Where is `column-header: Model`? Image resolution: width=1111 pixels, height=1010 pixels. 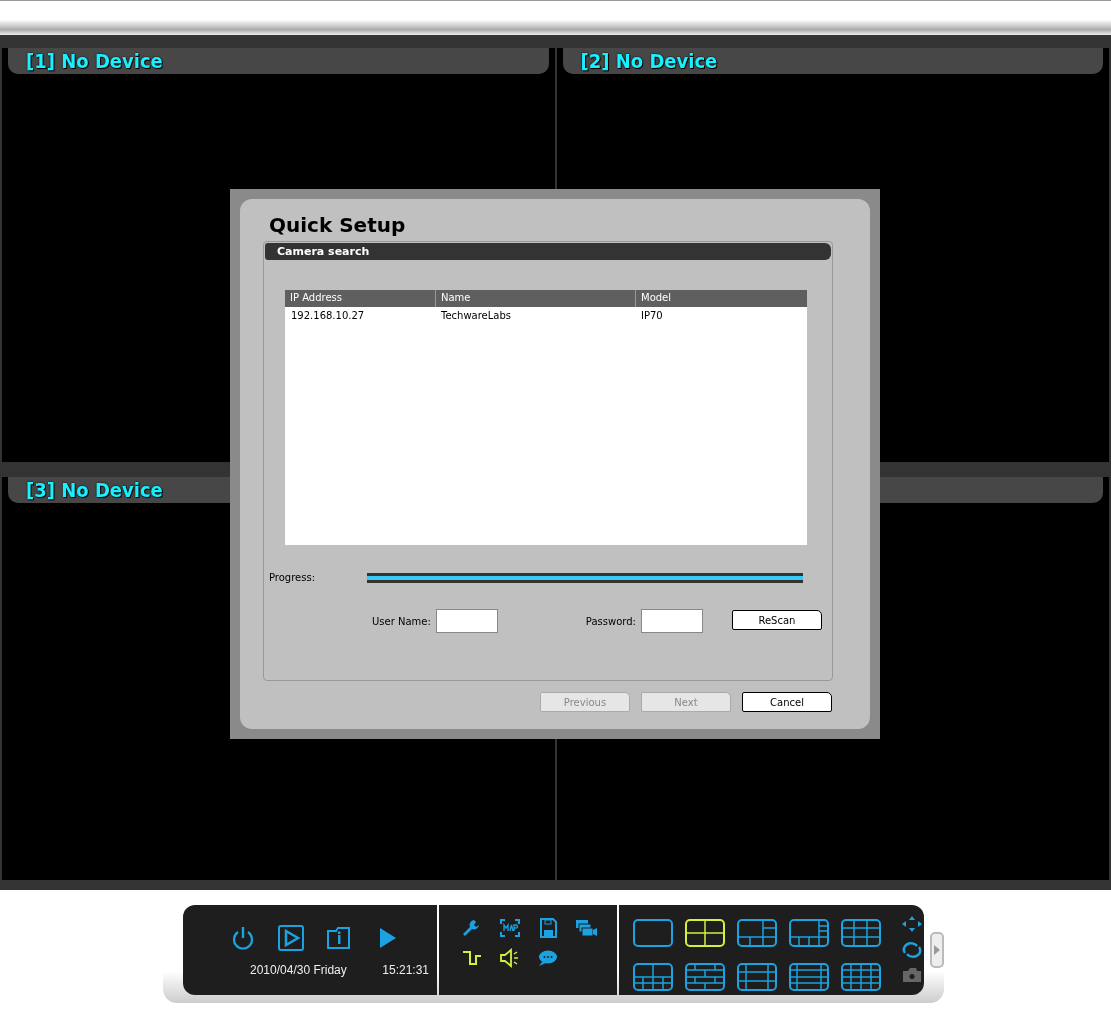 column-header: Model is located at coordinates (721, 298).